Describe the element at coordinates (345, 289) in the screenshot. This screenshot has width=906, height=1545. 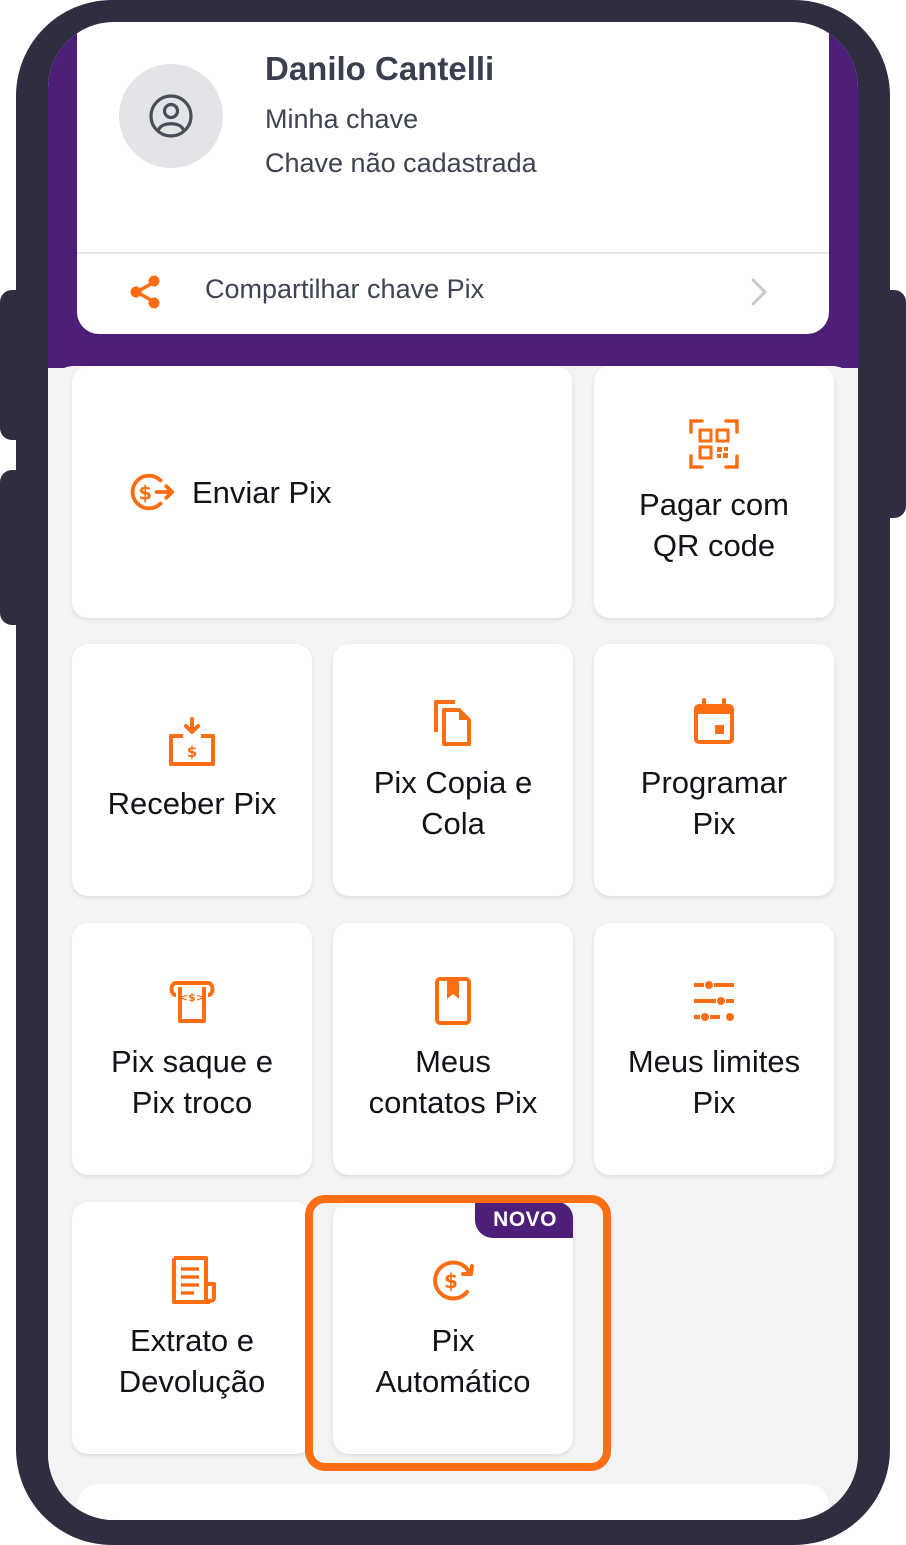
I see `share-pix-key-label: Compartilhar chave Pix` at that location.